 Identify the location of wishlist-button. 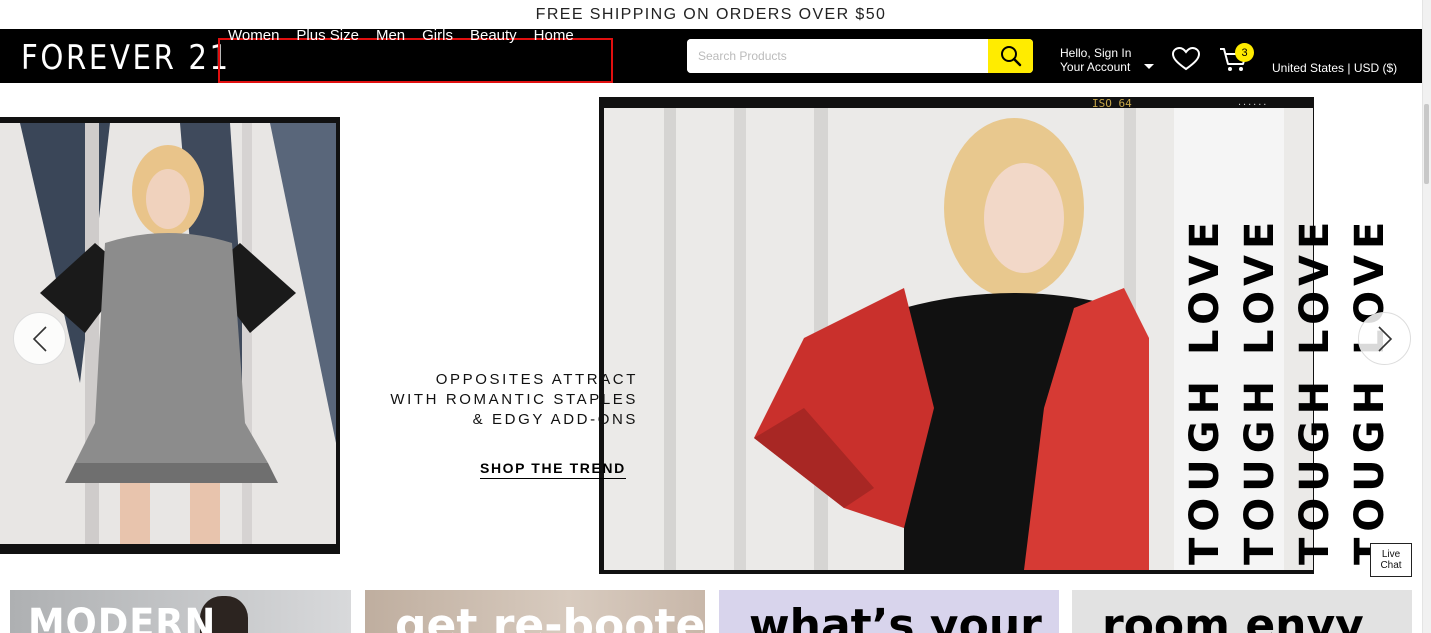
(1186, 61).